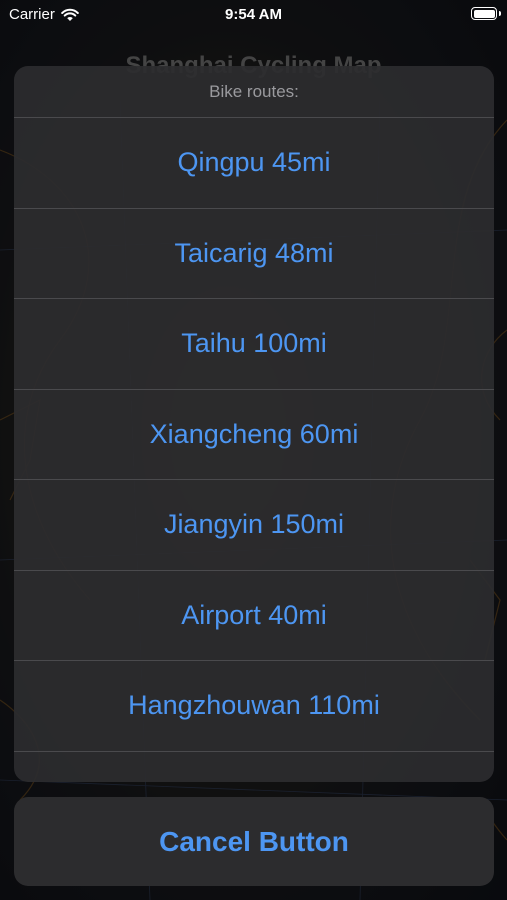 This screenshot has width=507, height=900. What do you see at coordinates (254, 525) in the screenshot?
I see `route-option-jiangyin: Jiangyin 150mi` at bounding box center [254, 525].